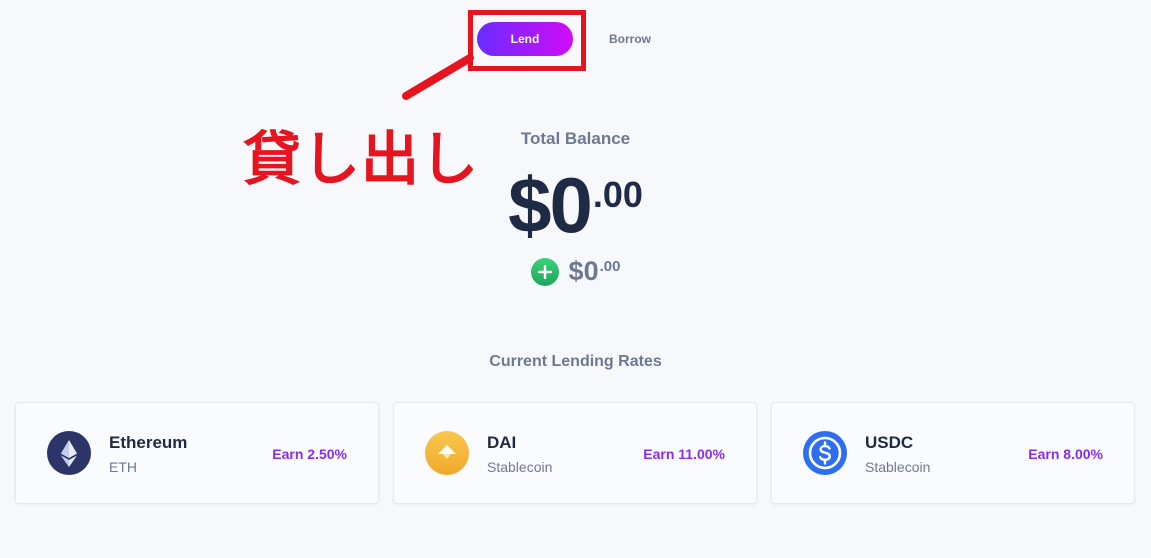 This screenshot has width=1151, height=558. What do you see at coordinates (447, 453) in the screenshot?
I see `dai-icon` at bounding box center [447, 453].